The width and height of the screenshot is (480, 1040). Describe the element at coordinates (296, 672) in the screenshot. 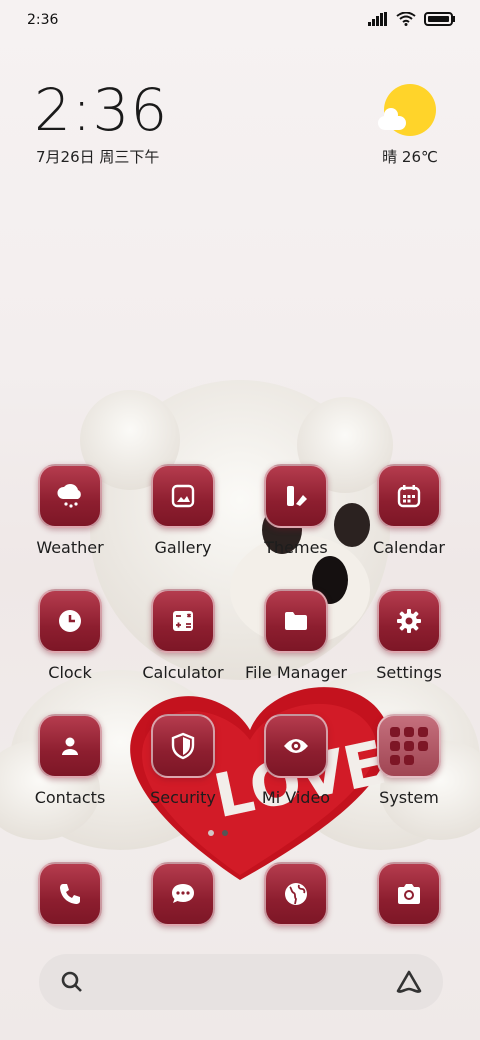

I see `app-label: File Manager` at that location.